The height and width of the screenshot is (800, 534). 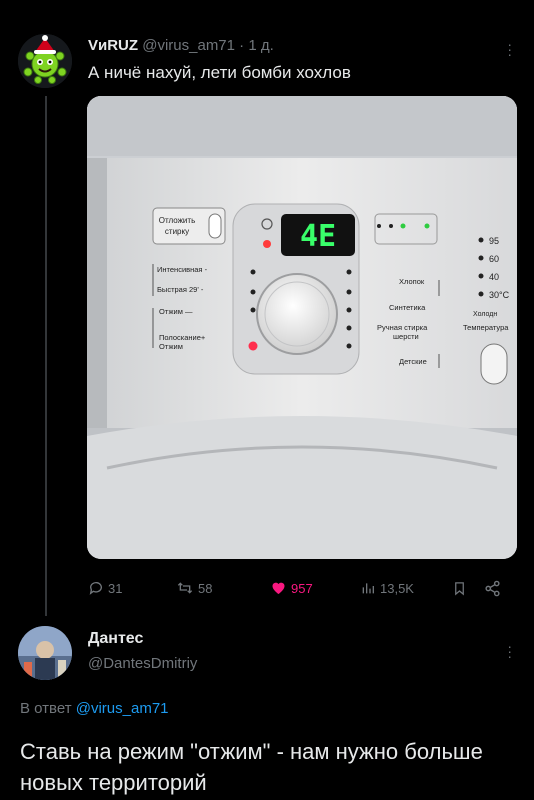 I want to click on prog-wool: Ручная стирка, so click(x=402, y=327).